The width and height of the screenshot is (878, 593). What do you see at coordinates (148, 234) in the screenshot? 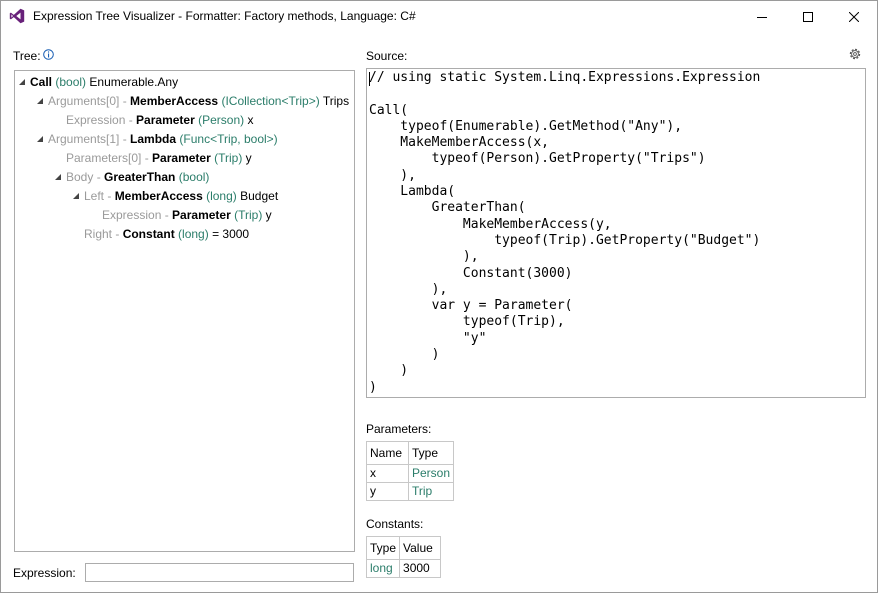
I see `node-name: Constant` at bounding box center [148, 234].